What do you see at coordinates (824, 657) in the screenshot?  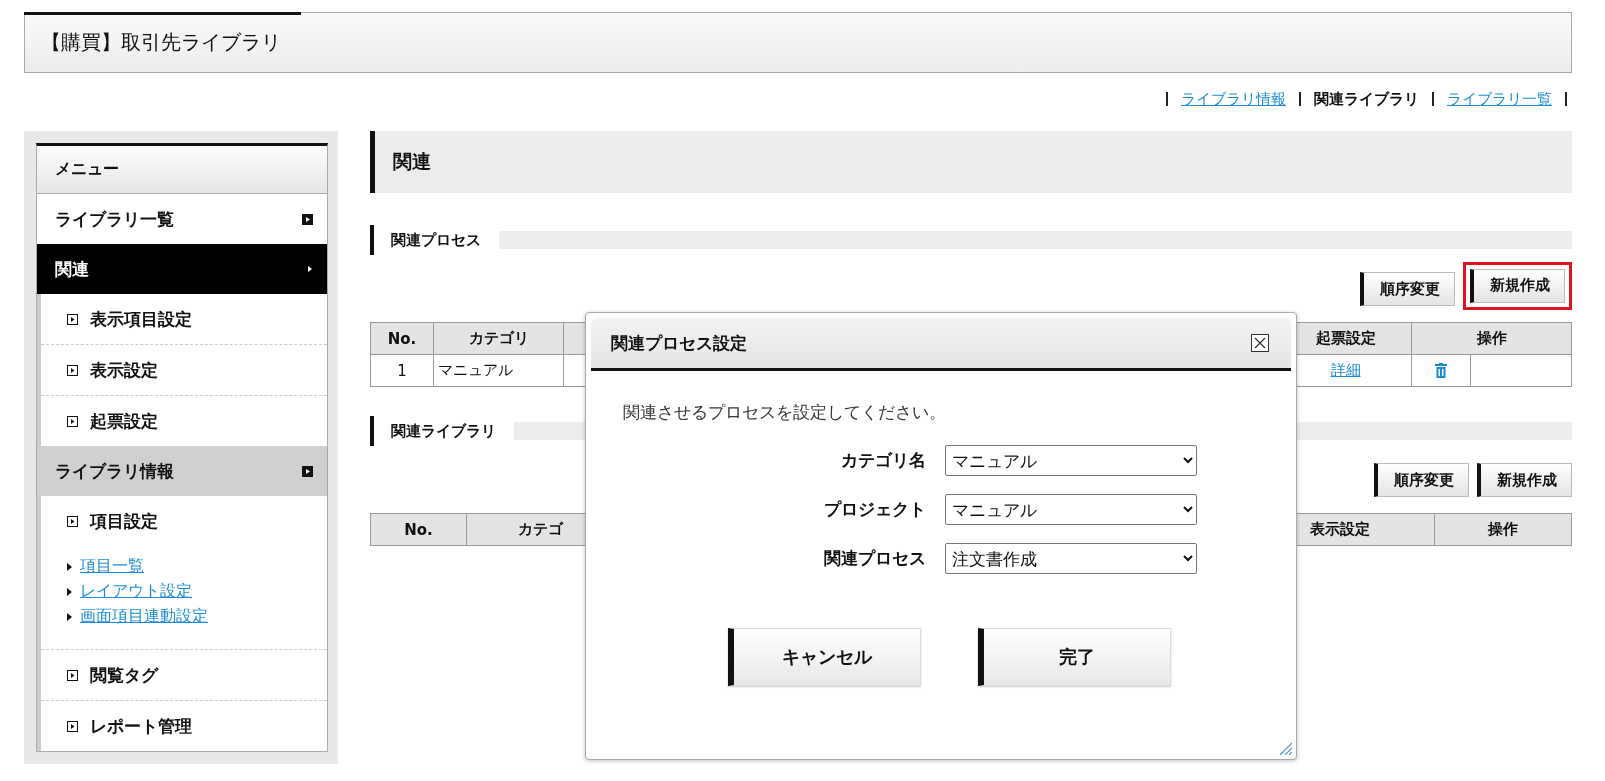 I see `dialog-button: キャンセル` at bounding box center [824, 657].